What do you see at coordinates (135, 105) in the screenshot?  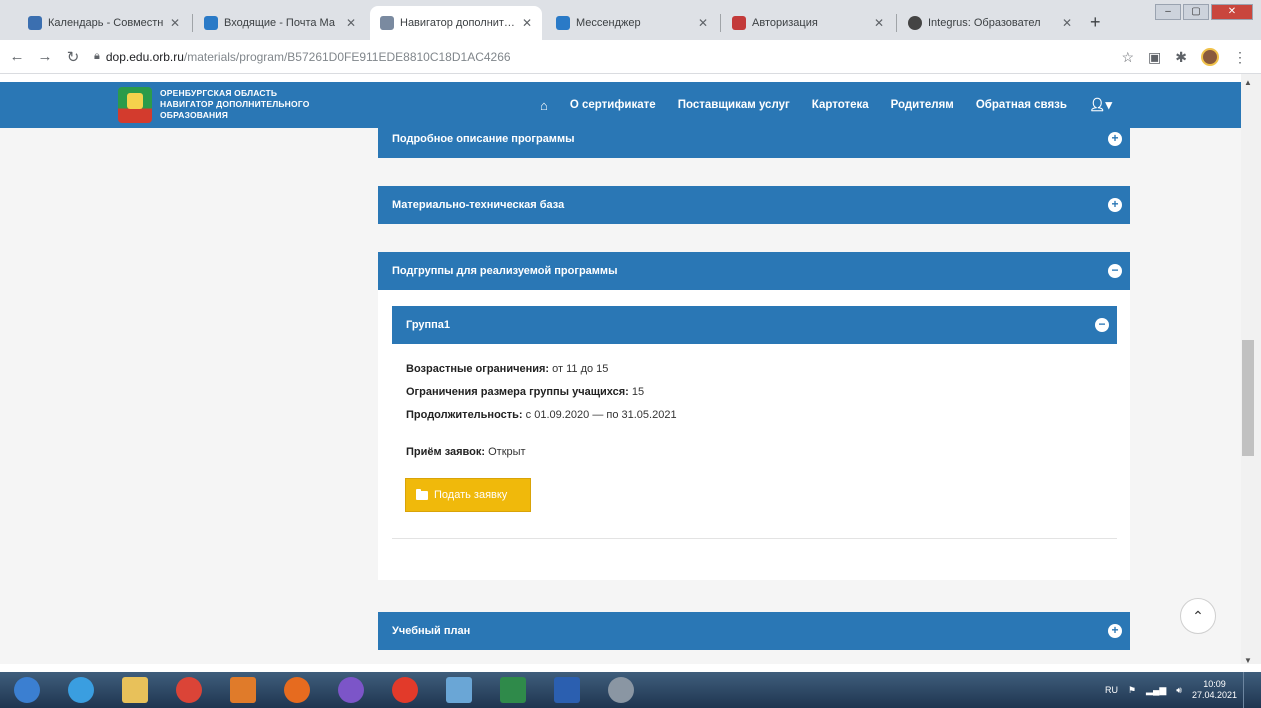 I see `coat-of-arms-logo` at bounding box center [135, 105].